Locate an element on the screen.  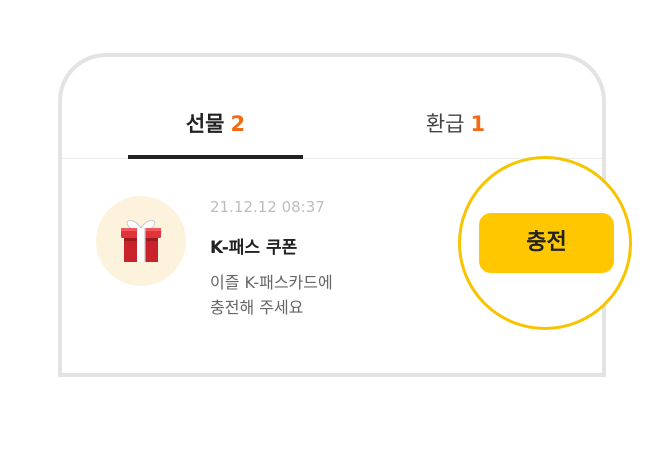
tab-refund-label: 환급 is located at coordinates (445, 124).